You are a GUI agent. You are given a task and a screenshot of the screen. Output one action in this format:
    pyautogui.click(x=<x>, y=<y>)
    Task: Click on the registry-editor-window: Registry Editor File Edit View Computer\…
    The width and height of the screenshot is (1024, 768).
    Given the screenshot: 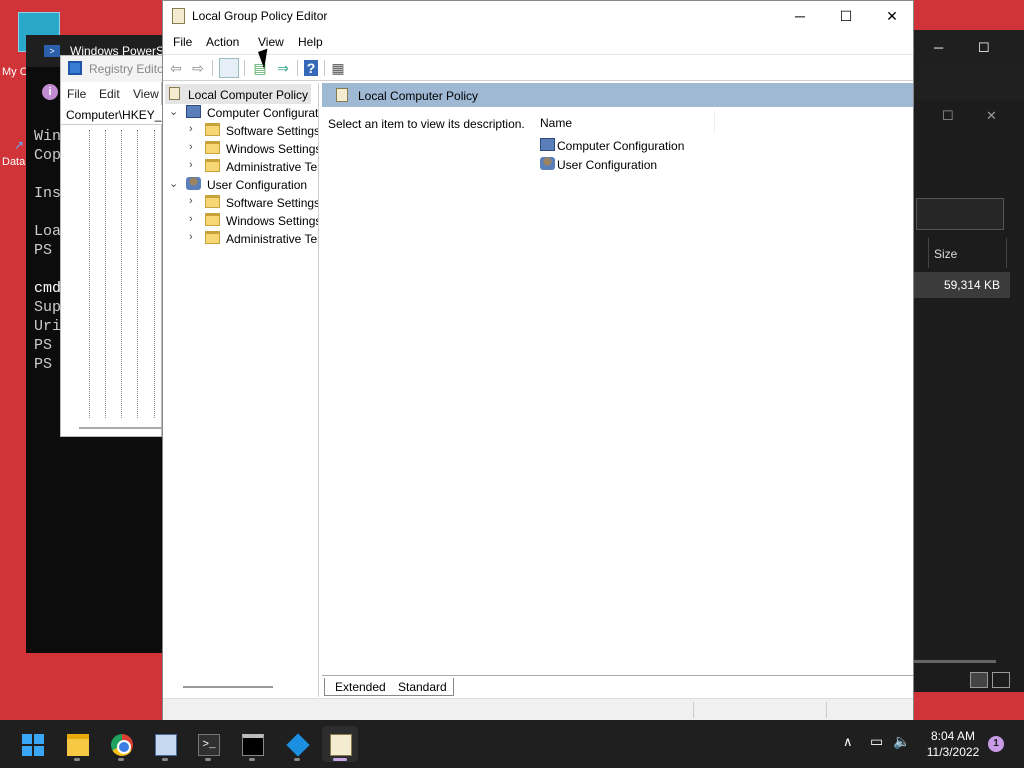 What is the action you would take?
    pyautogui.click(x=115, y=246)
    